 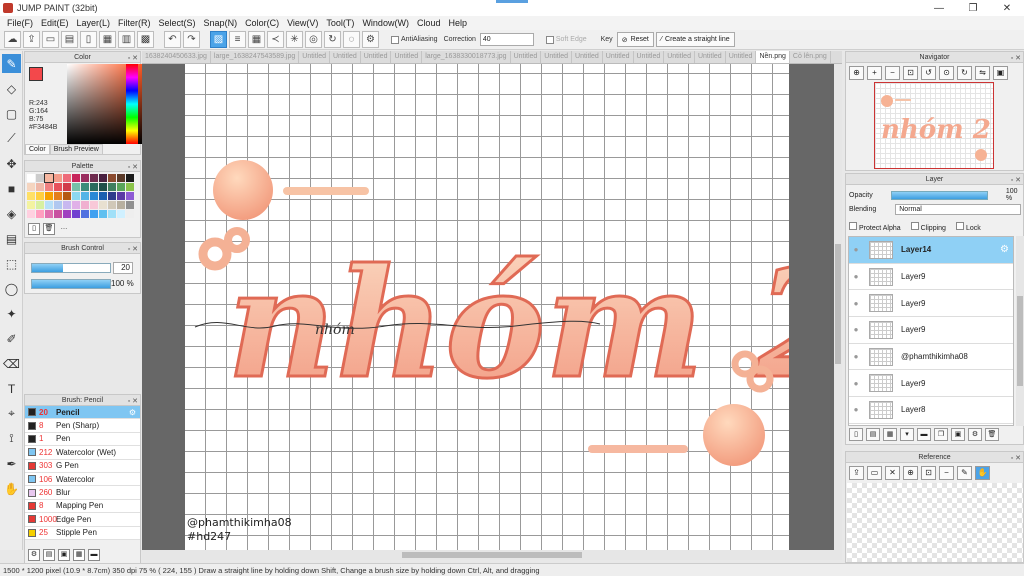 I want to click on snap-cross-icon: ▦, so click(x=256, y=39).